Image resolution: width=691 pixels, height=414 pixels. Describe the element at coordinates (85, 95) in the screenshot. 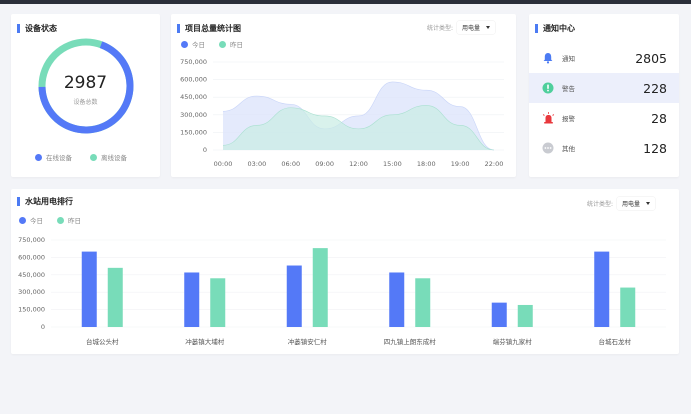

I see `device-status-card: 设备状态 2987 设备总数 在线设备 离线设备` at that location.